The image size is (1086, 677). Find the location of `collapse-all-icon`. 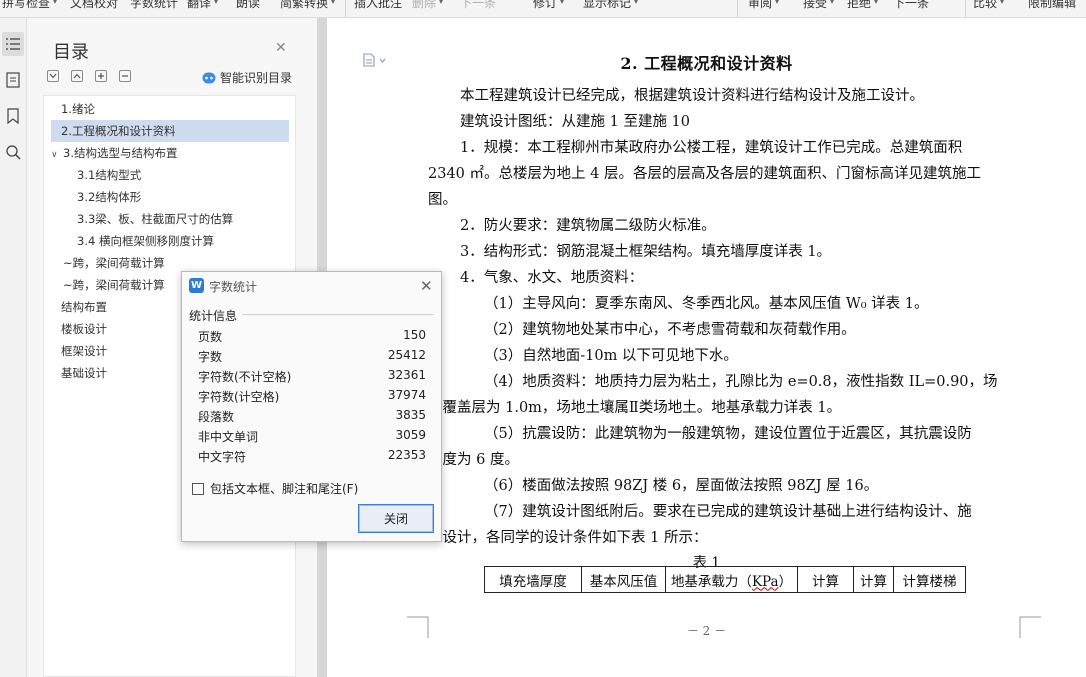

collapse-all-icon is located at coordinates (77, 76).